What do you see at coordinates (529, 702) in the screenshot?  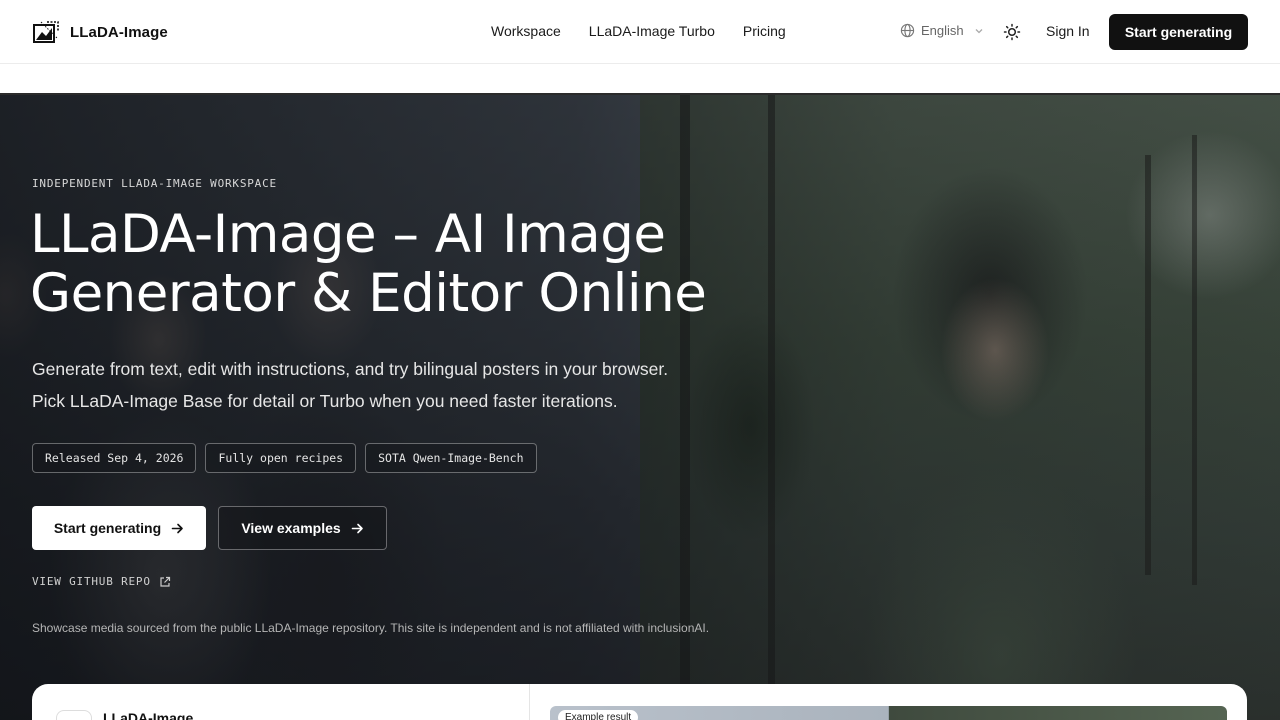 I see `card-divider` at bounding box center [529, 702].